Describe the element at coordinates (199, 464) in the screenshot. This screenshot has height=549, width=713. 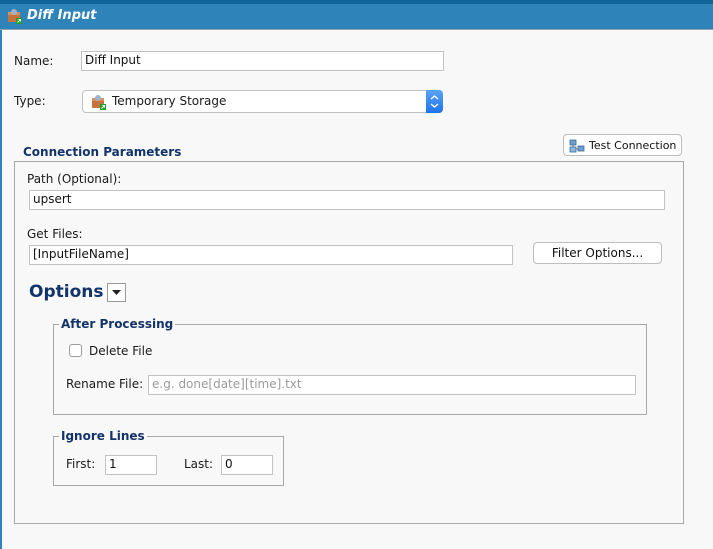
I see `last-label: Last:` at that location.